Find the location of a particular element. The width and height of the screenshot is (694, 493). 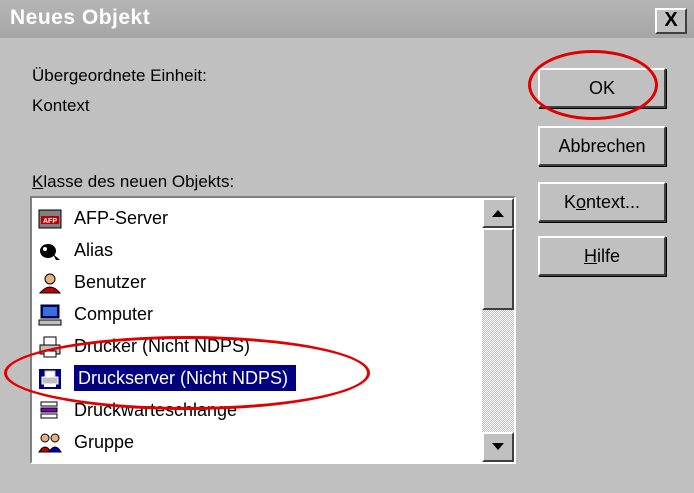

list-item-printer: Drucker (Nicht NDPS) is located at coordinates (257, 346).